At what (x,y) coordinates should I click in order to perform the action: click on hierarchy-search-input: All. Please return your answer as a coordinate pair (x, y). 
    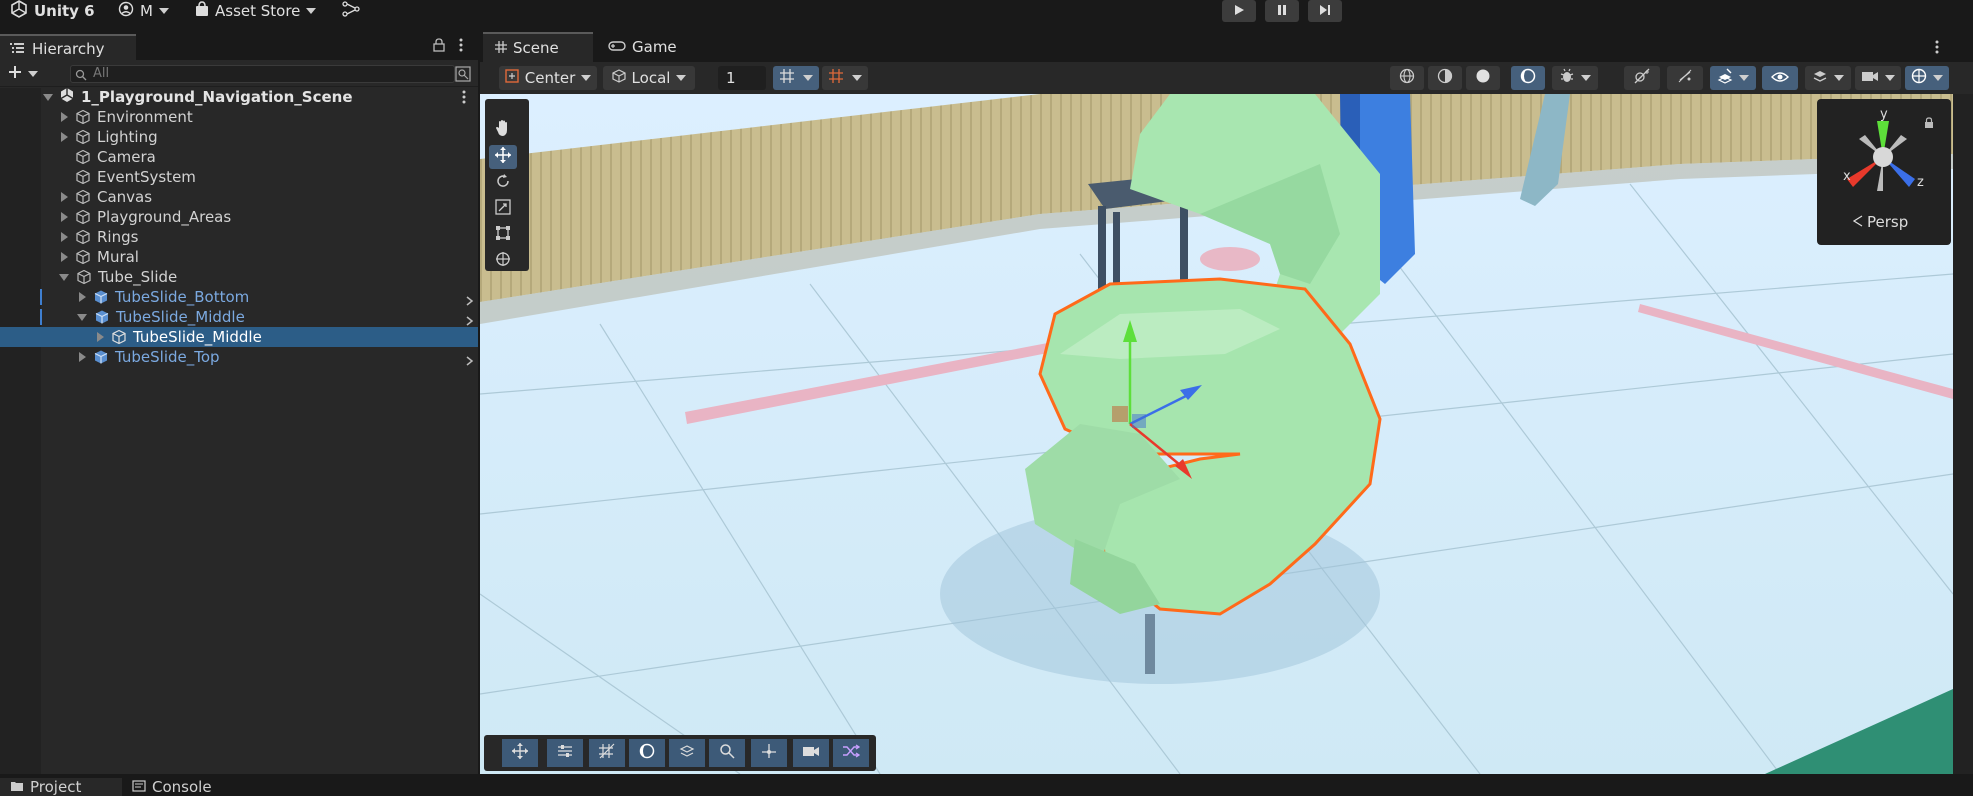
    Looking at the image, I should click on (262, 74).